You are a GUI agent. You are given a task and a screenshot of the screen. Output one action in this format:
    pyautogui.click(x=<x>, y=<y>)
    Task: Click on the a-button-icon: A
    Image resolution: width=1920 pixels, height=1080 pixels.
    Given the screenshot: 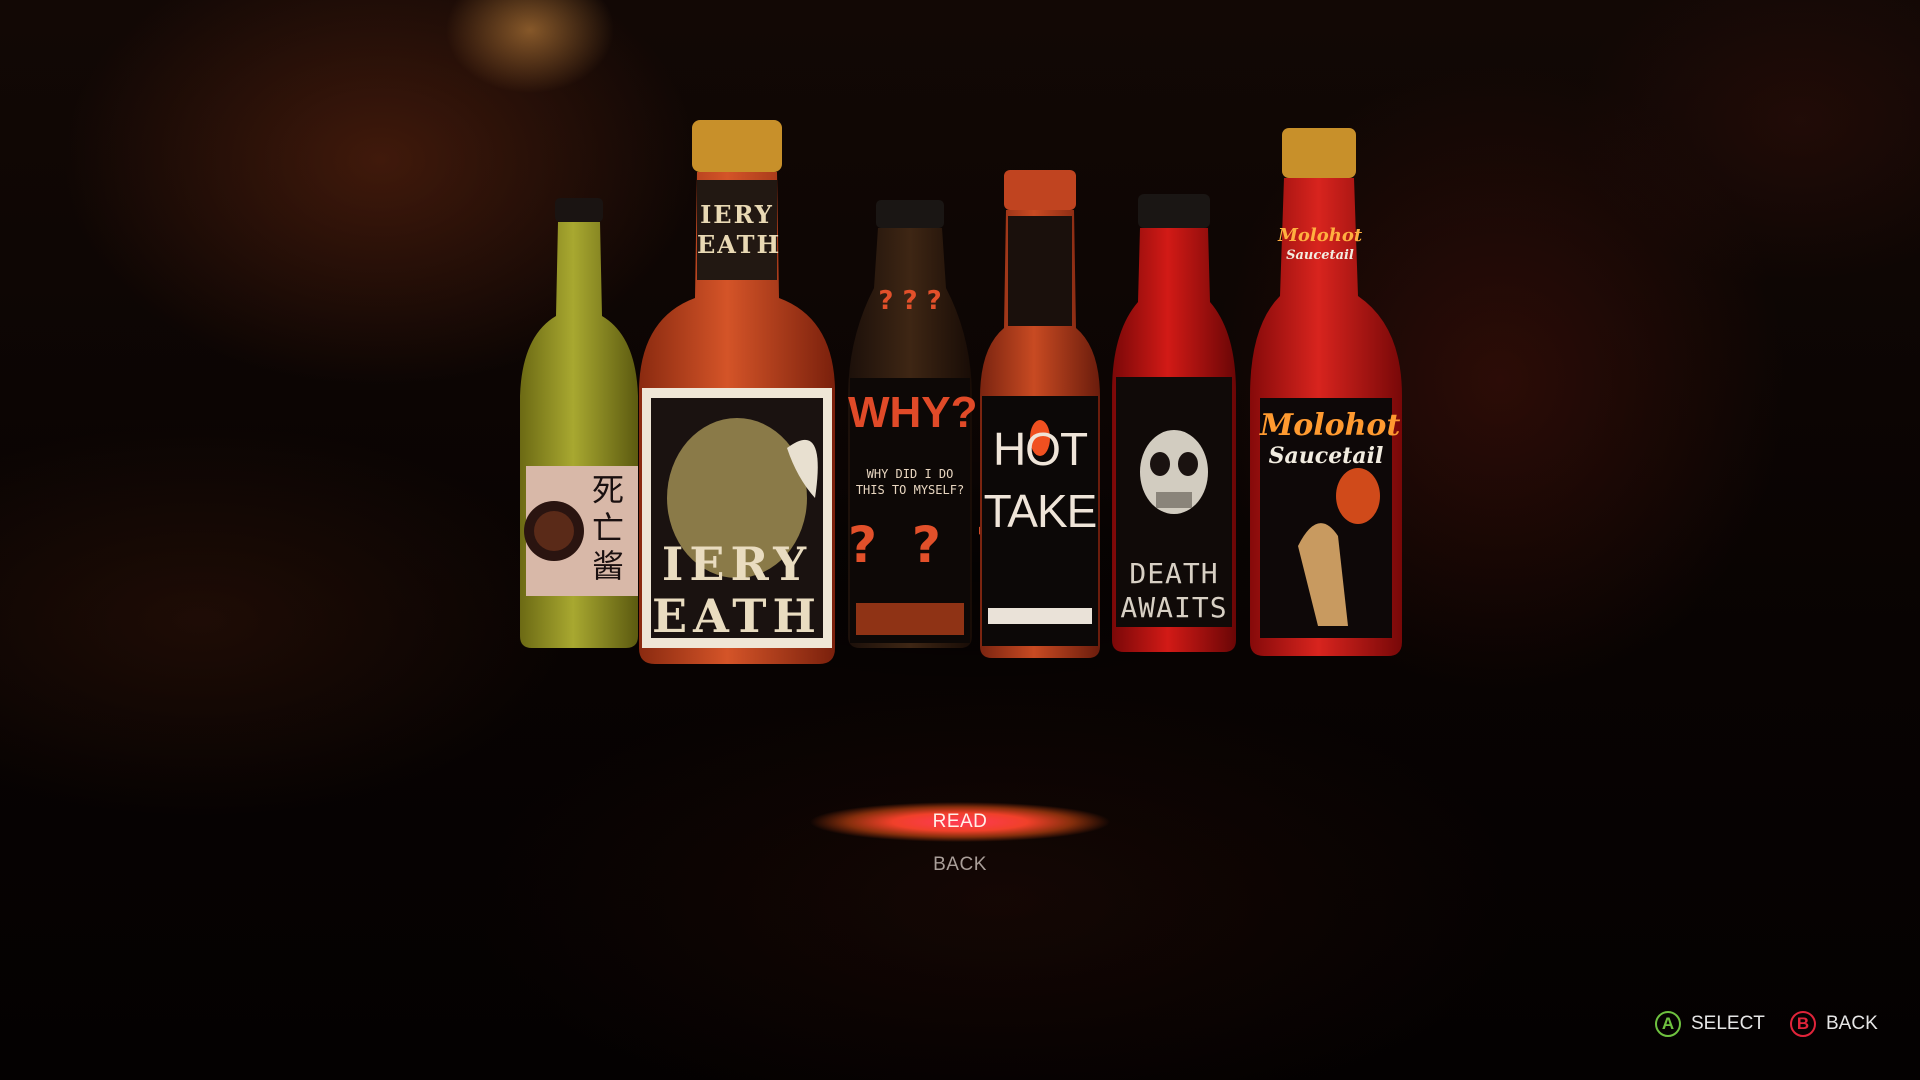 What is the action you would take?
    pyautogui.click(x=1668, y=1024)
    